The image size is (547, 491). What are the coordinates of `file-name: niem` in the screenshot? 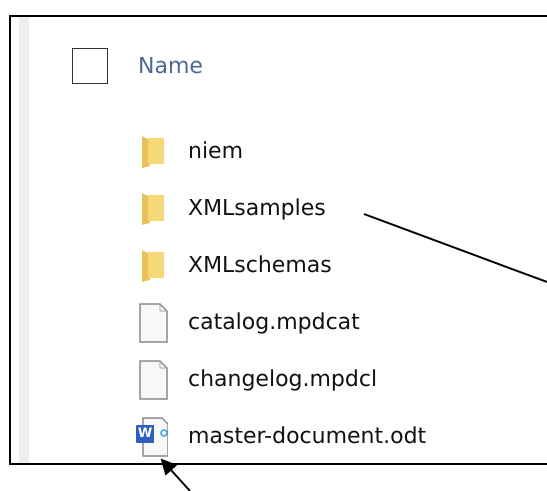 It's located at (216, 151).